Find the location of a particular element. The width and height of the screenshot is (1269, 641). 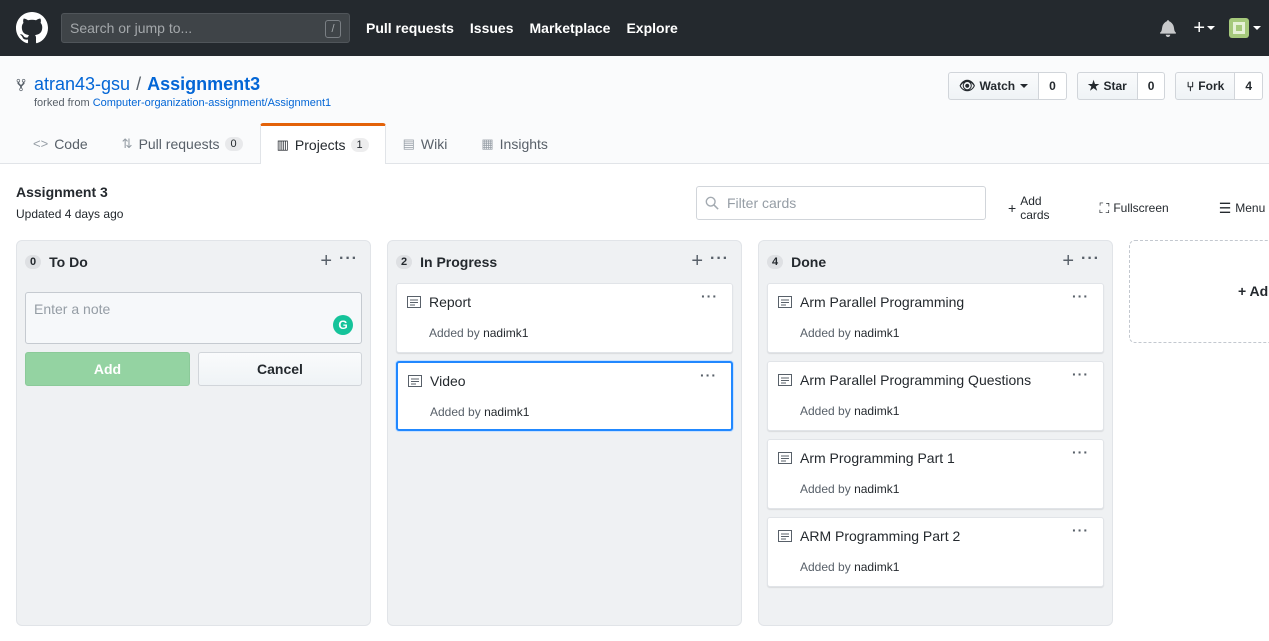

repo-owner-link: atran43-gsu is located at coordinates (82, 84).